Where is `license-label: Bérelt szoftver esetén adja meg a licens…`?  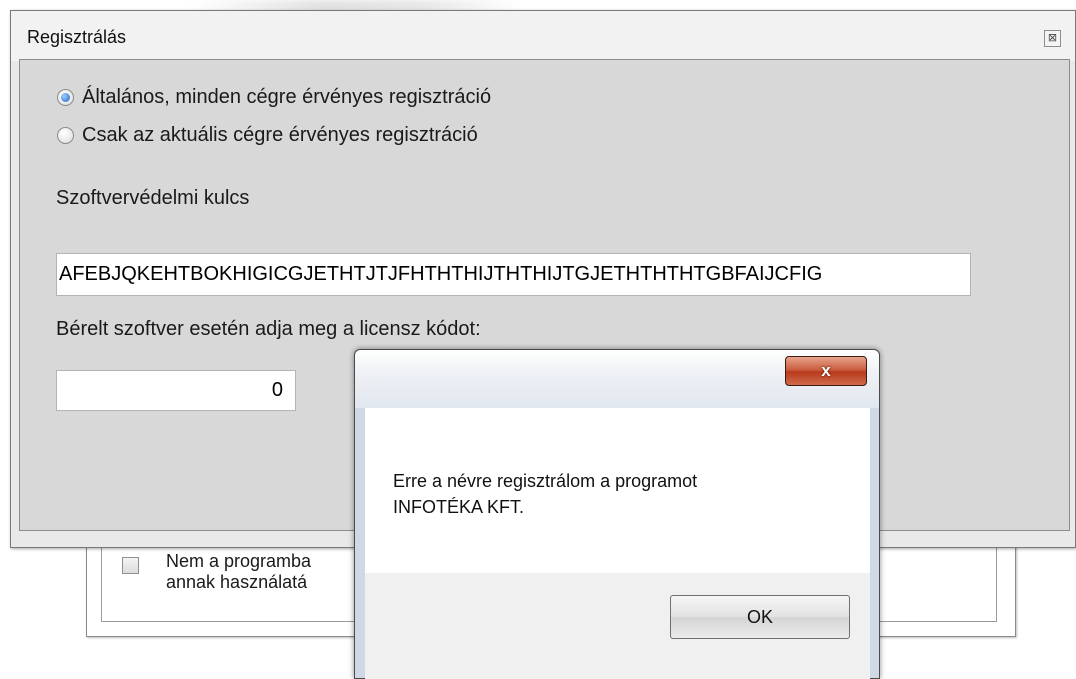
license-label: Bérelt szoftver esetén adja meg a licens… is located at coordinates (268, 329).